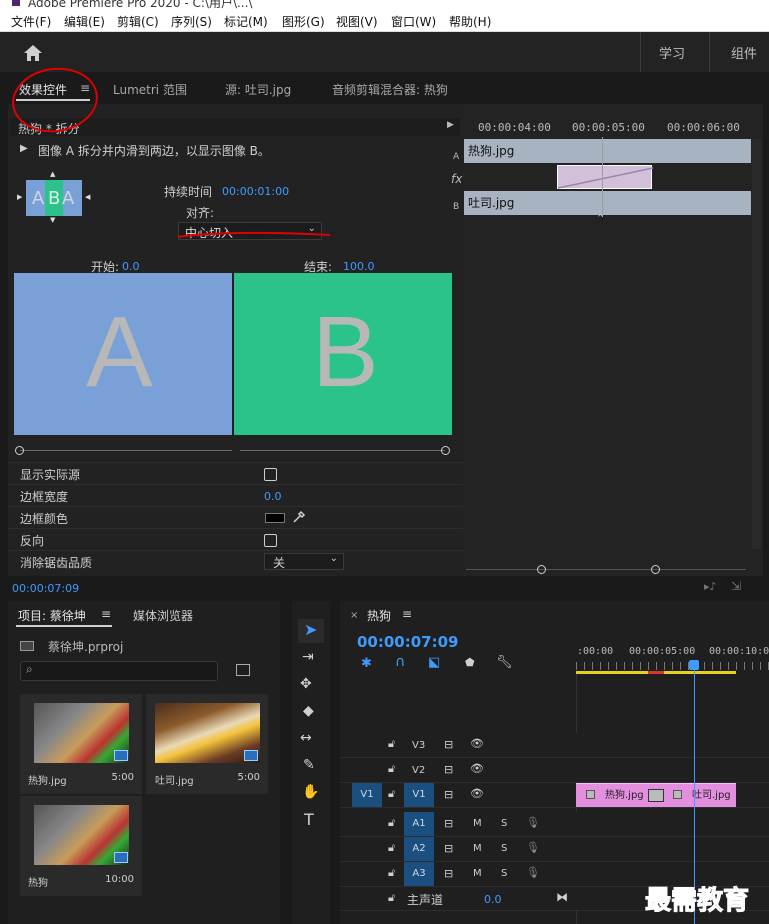 The height and width of the screenshot is (924, 769). I want to click on start-slider-handle, so click(19, 450).